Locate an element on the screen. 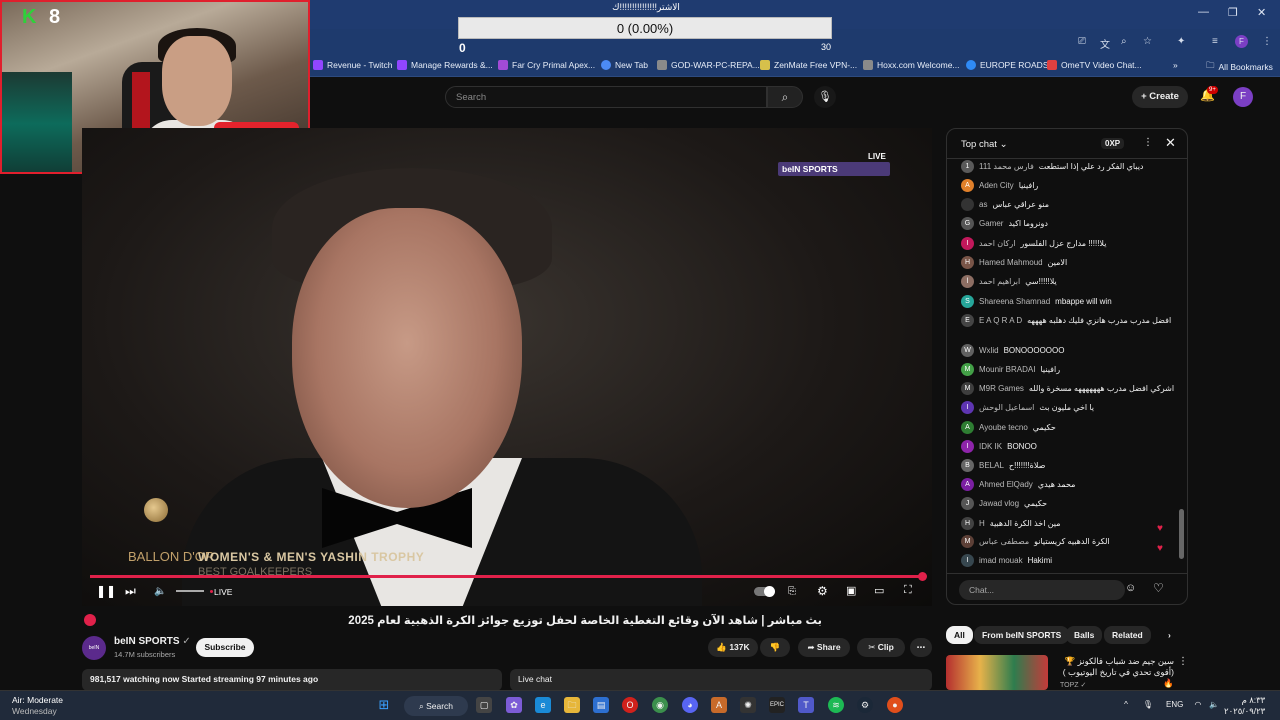  bookmarks-overflow-icon: » is located at coordinates (1175, 65).